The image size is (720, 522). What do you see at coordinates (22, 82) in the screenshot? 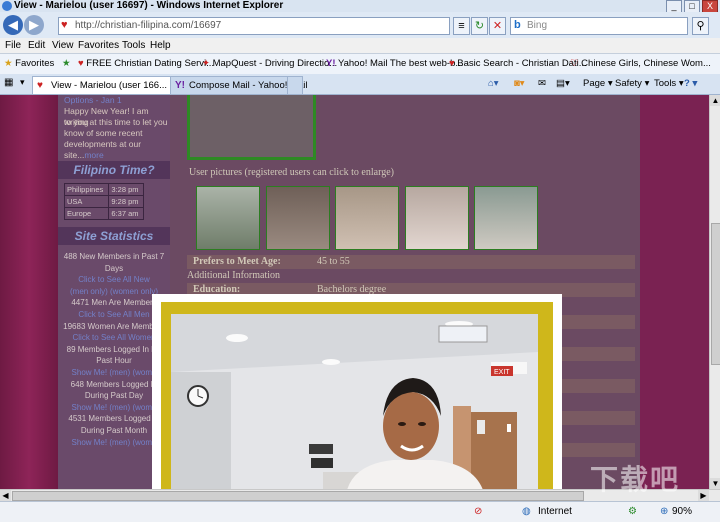
I see `tab-list-icon: ▾` at bounding box center [22, 82].